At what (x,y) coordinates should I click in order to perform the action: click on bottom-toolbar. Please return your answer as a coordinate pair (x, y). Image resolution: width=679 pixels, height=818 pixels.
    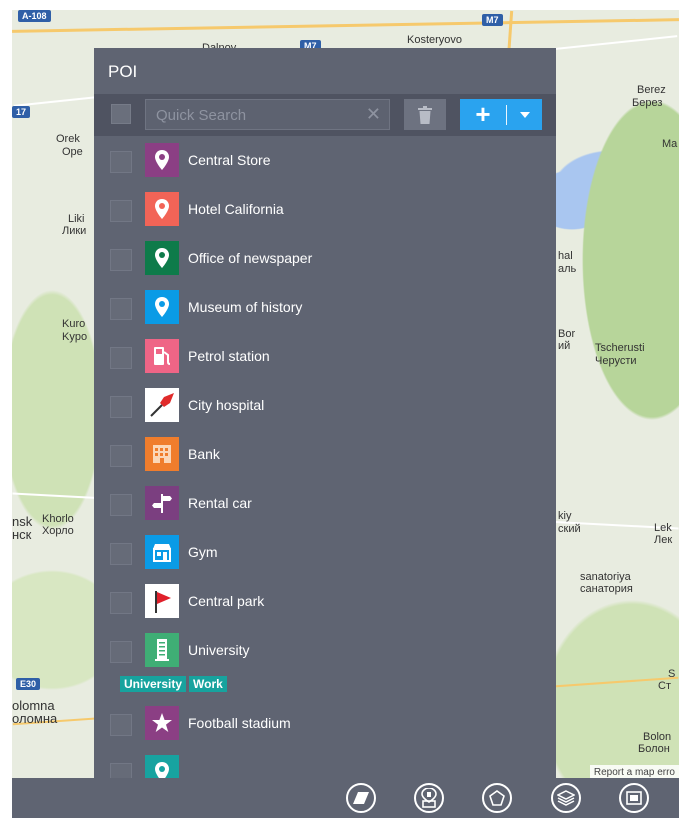
    Looking at the image, I should click on (345, 798).